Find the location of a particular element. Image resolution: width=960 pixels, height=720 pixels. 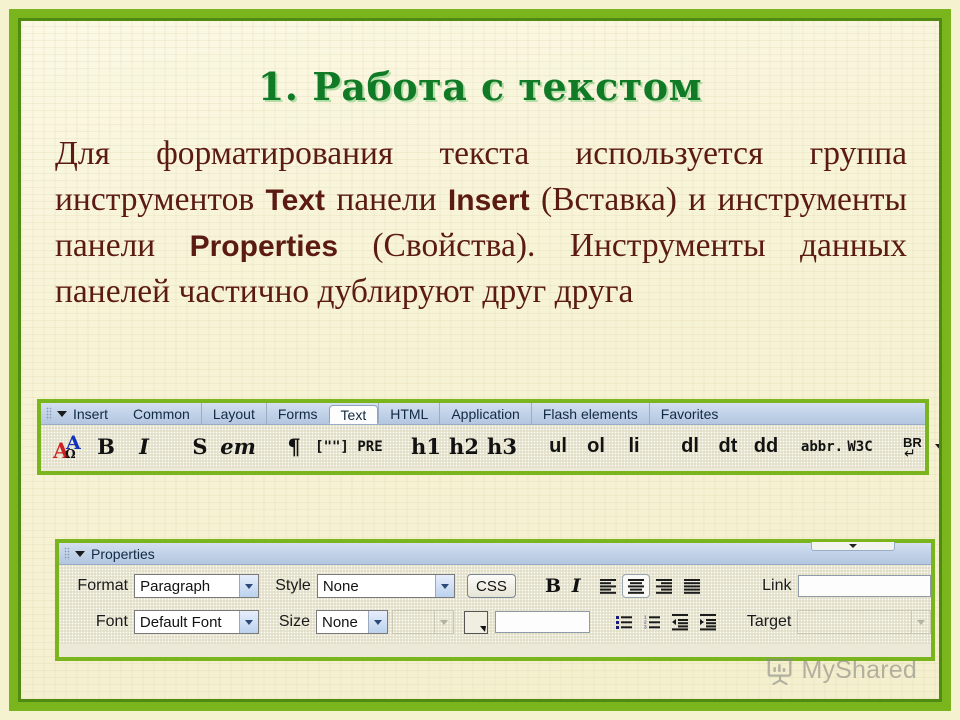

list-button-group: 123 is located at coordinates (666, 622).